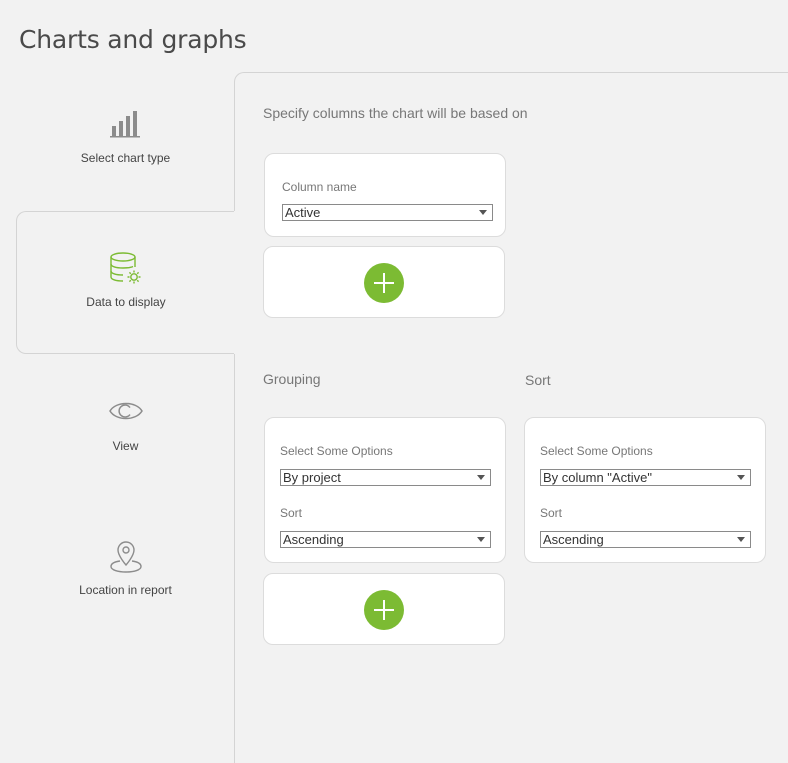 Image resolution: width=788 pixels, height=763 pixels. I want to click on step-view: View, so click(125, 425).